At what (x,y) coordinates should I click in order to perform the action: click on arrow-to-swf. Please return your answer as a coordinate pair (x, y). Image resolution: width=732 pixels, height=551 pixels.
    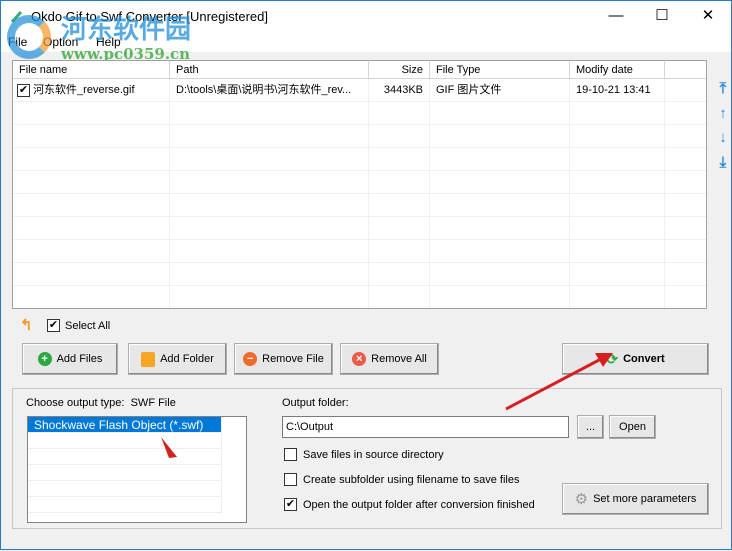
    Looking at the image, I should click on (169, 447).